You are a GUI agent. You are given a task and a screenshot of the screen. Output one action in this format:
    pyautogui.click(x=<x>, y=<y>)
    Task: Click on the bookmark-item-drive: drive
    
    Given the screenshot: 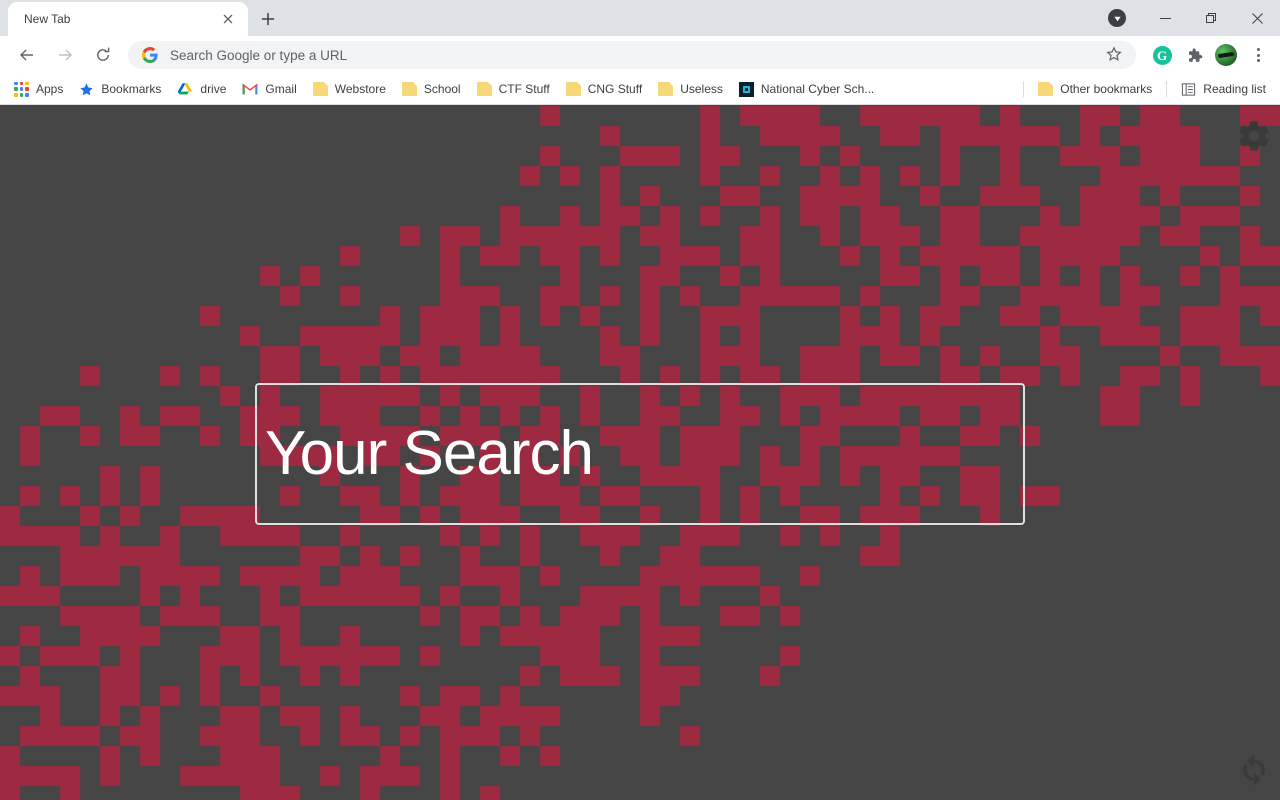 What is the action you would take?
    pyautogui.click(x=201, y=89)
    